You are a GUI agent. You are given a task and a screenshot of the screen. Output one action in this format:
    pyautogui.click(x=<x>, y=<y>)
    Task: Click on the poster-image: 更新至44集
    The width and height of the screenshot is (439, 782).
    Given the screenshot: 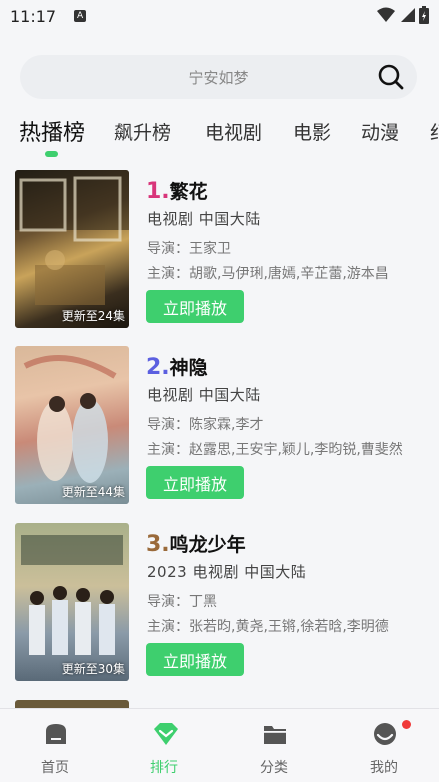 What is the action you would take?
    pyautogui.click(x=72, y=425)
    